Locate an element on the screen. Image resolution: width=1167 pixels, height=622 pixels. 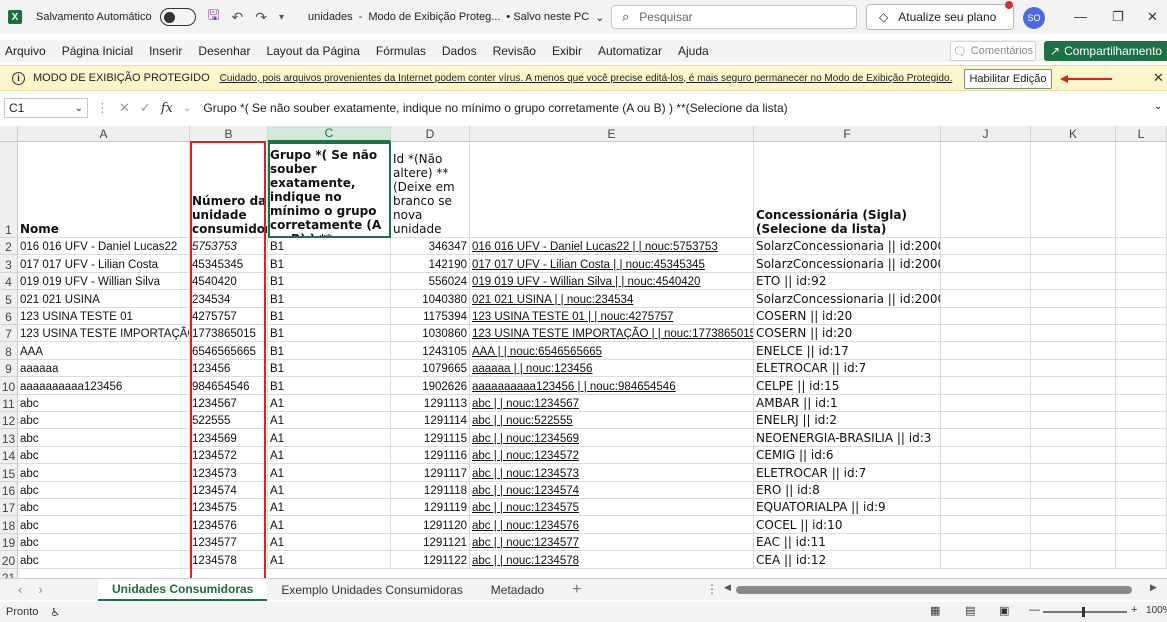
cell-e: abc | | nouc:1234575 is located at coordinates (612, 508).